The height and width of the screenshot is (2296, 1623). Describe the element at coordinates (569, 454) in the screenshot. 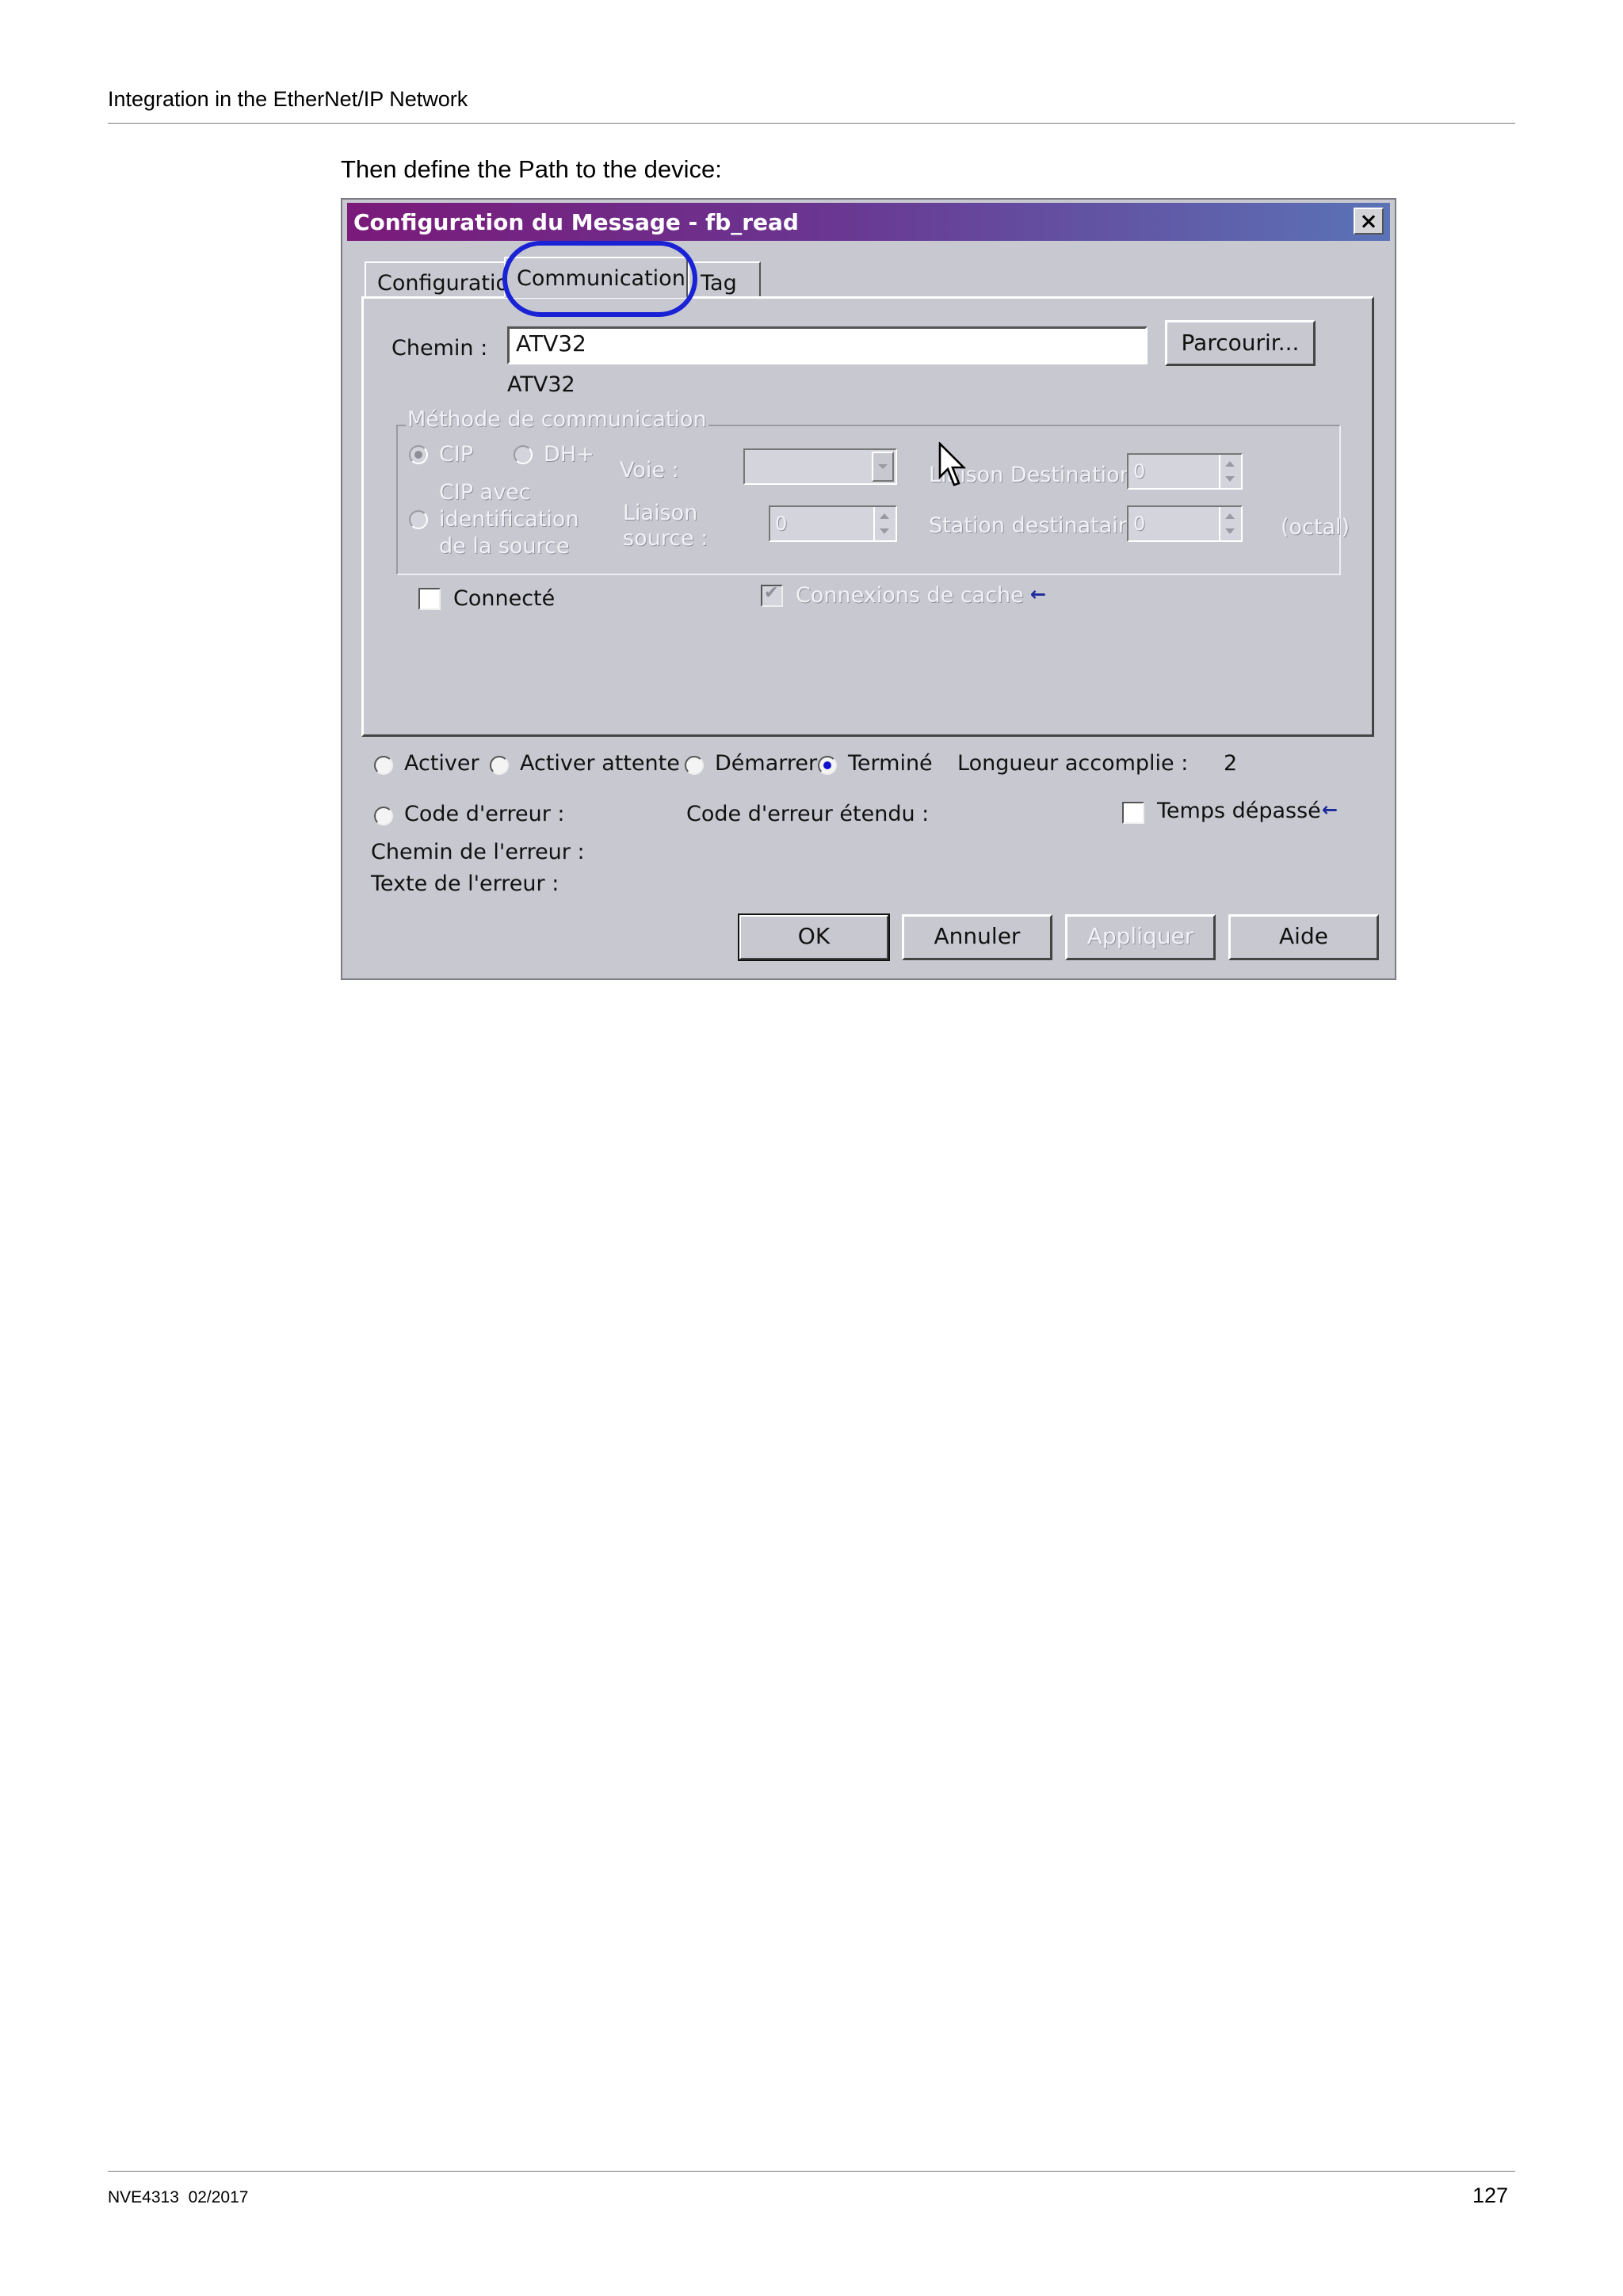

I see `dhplus-label: DH+` at that location.